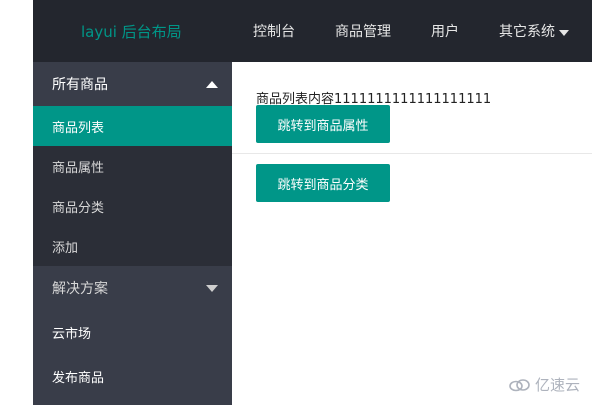 Image resolution: width=592 pixels, height=405 pixels. I want to click on nav-label: 控制台, so click(274, 32).